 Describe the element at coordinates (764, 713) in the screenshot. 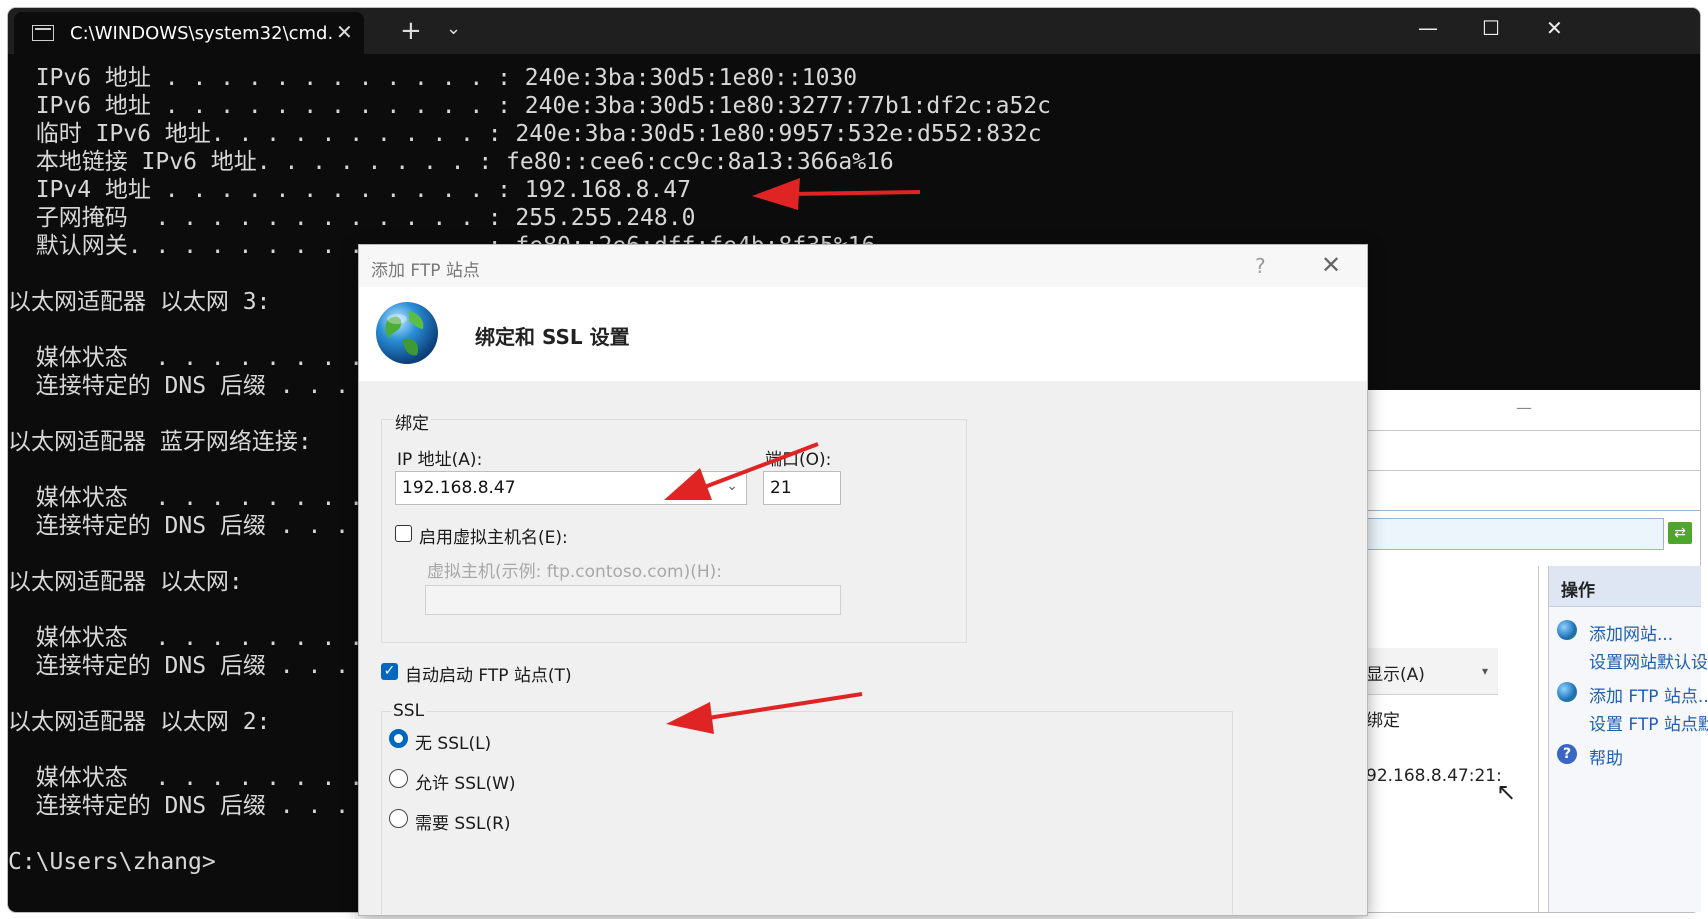

I see `arrow-autostart` at that location.